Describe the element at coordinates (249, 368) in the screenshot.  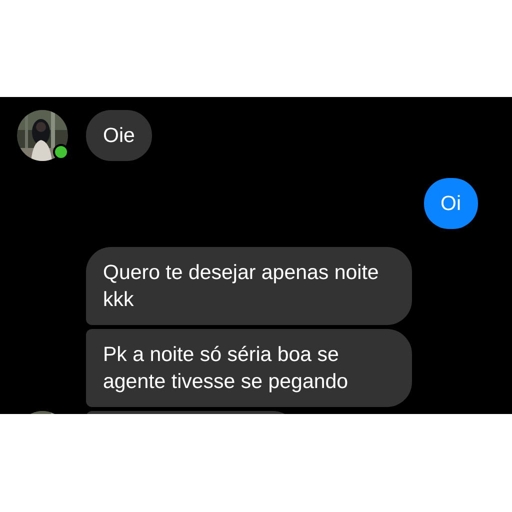
I see `message-bubble: Pk a noite só séria boa se agente tivesse se pegando` at that location.